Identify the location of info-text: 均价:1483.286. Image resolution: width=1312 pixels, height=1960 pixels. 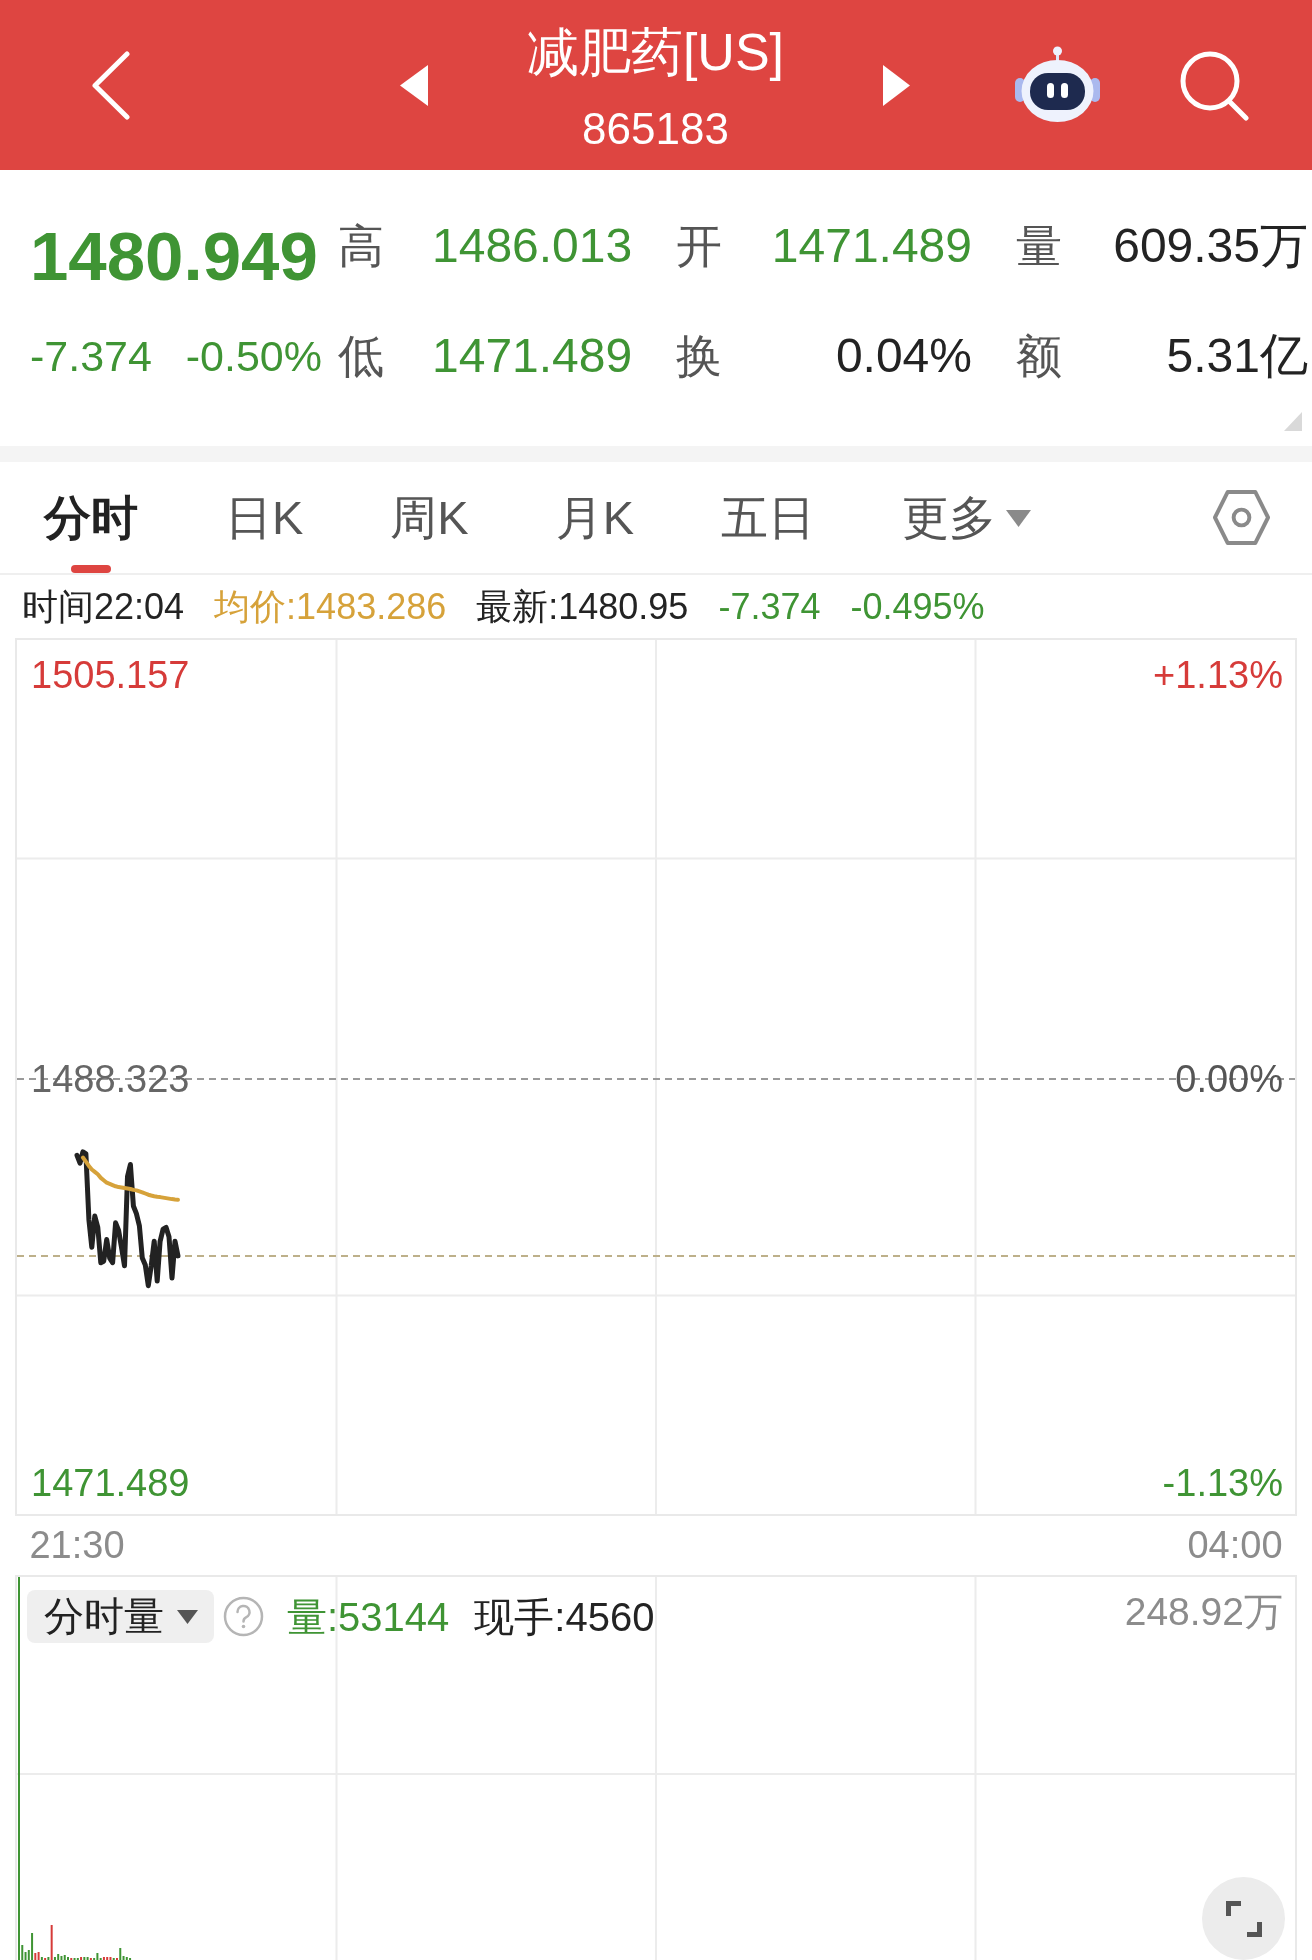
(330, 606).